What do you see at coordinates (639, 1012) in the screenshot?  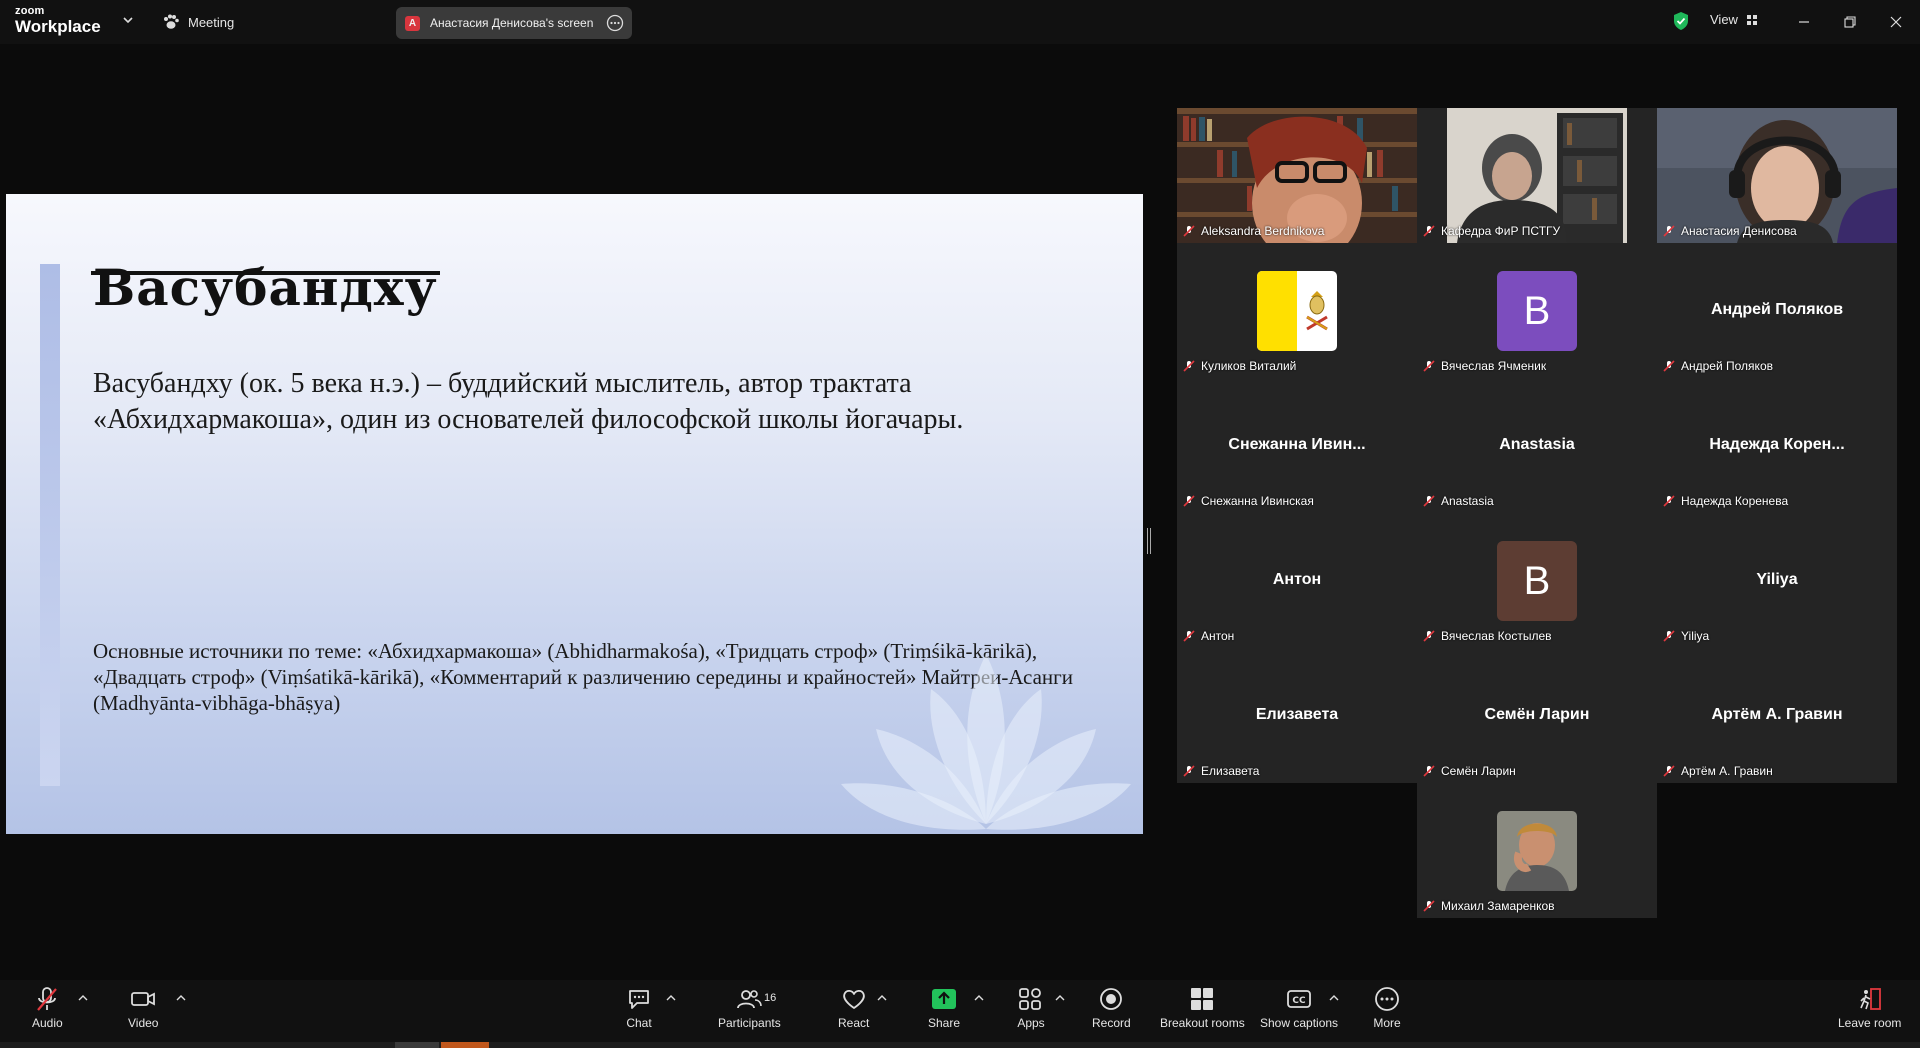 I see `chat-button: Chat` at bounding box center [639, 1012].